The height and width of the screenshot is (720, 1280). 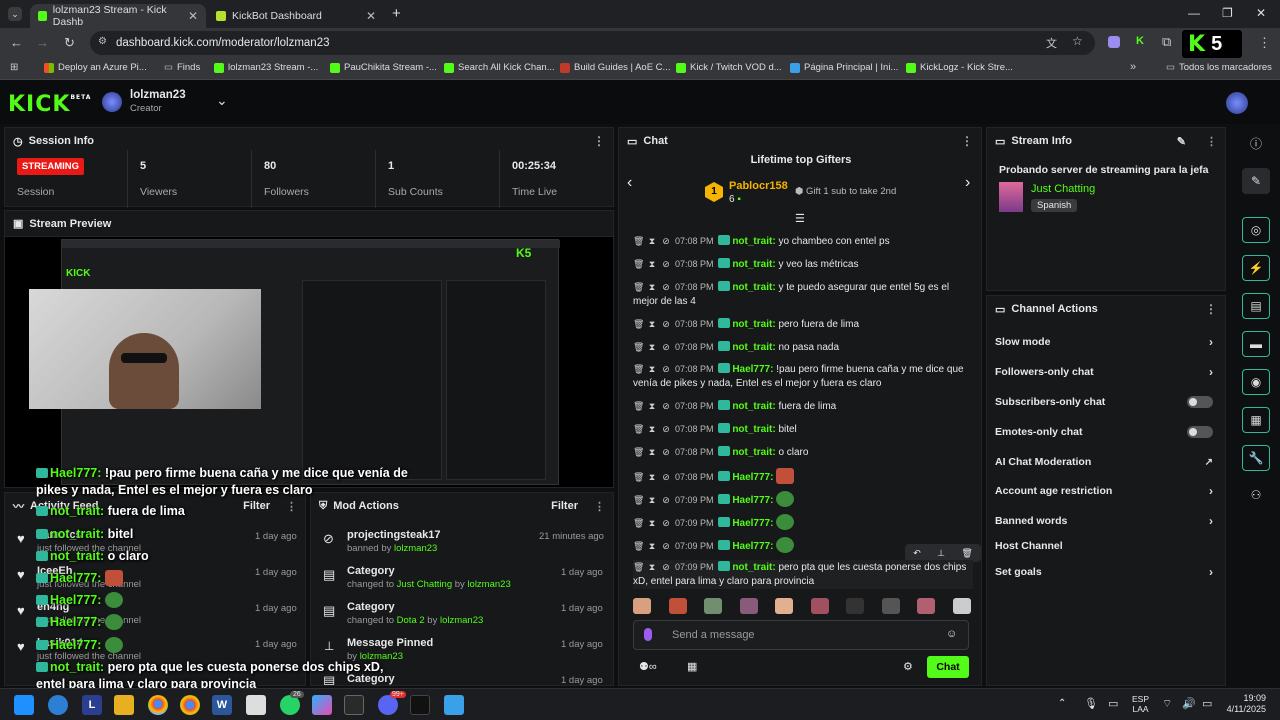 What do you see at coordinates (1114, 42) in the screenshot?
I see `extension-icon` at bounding box center [1114, 42].